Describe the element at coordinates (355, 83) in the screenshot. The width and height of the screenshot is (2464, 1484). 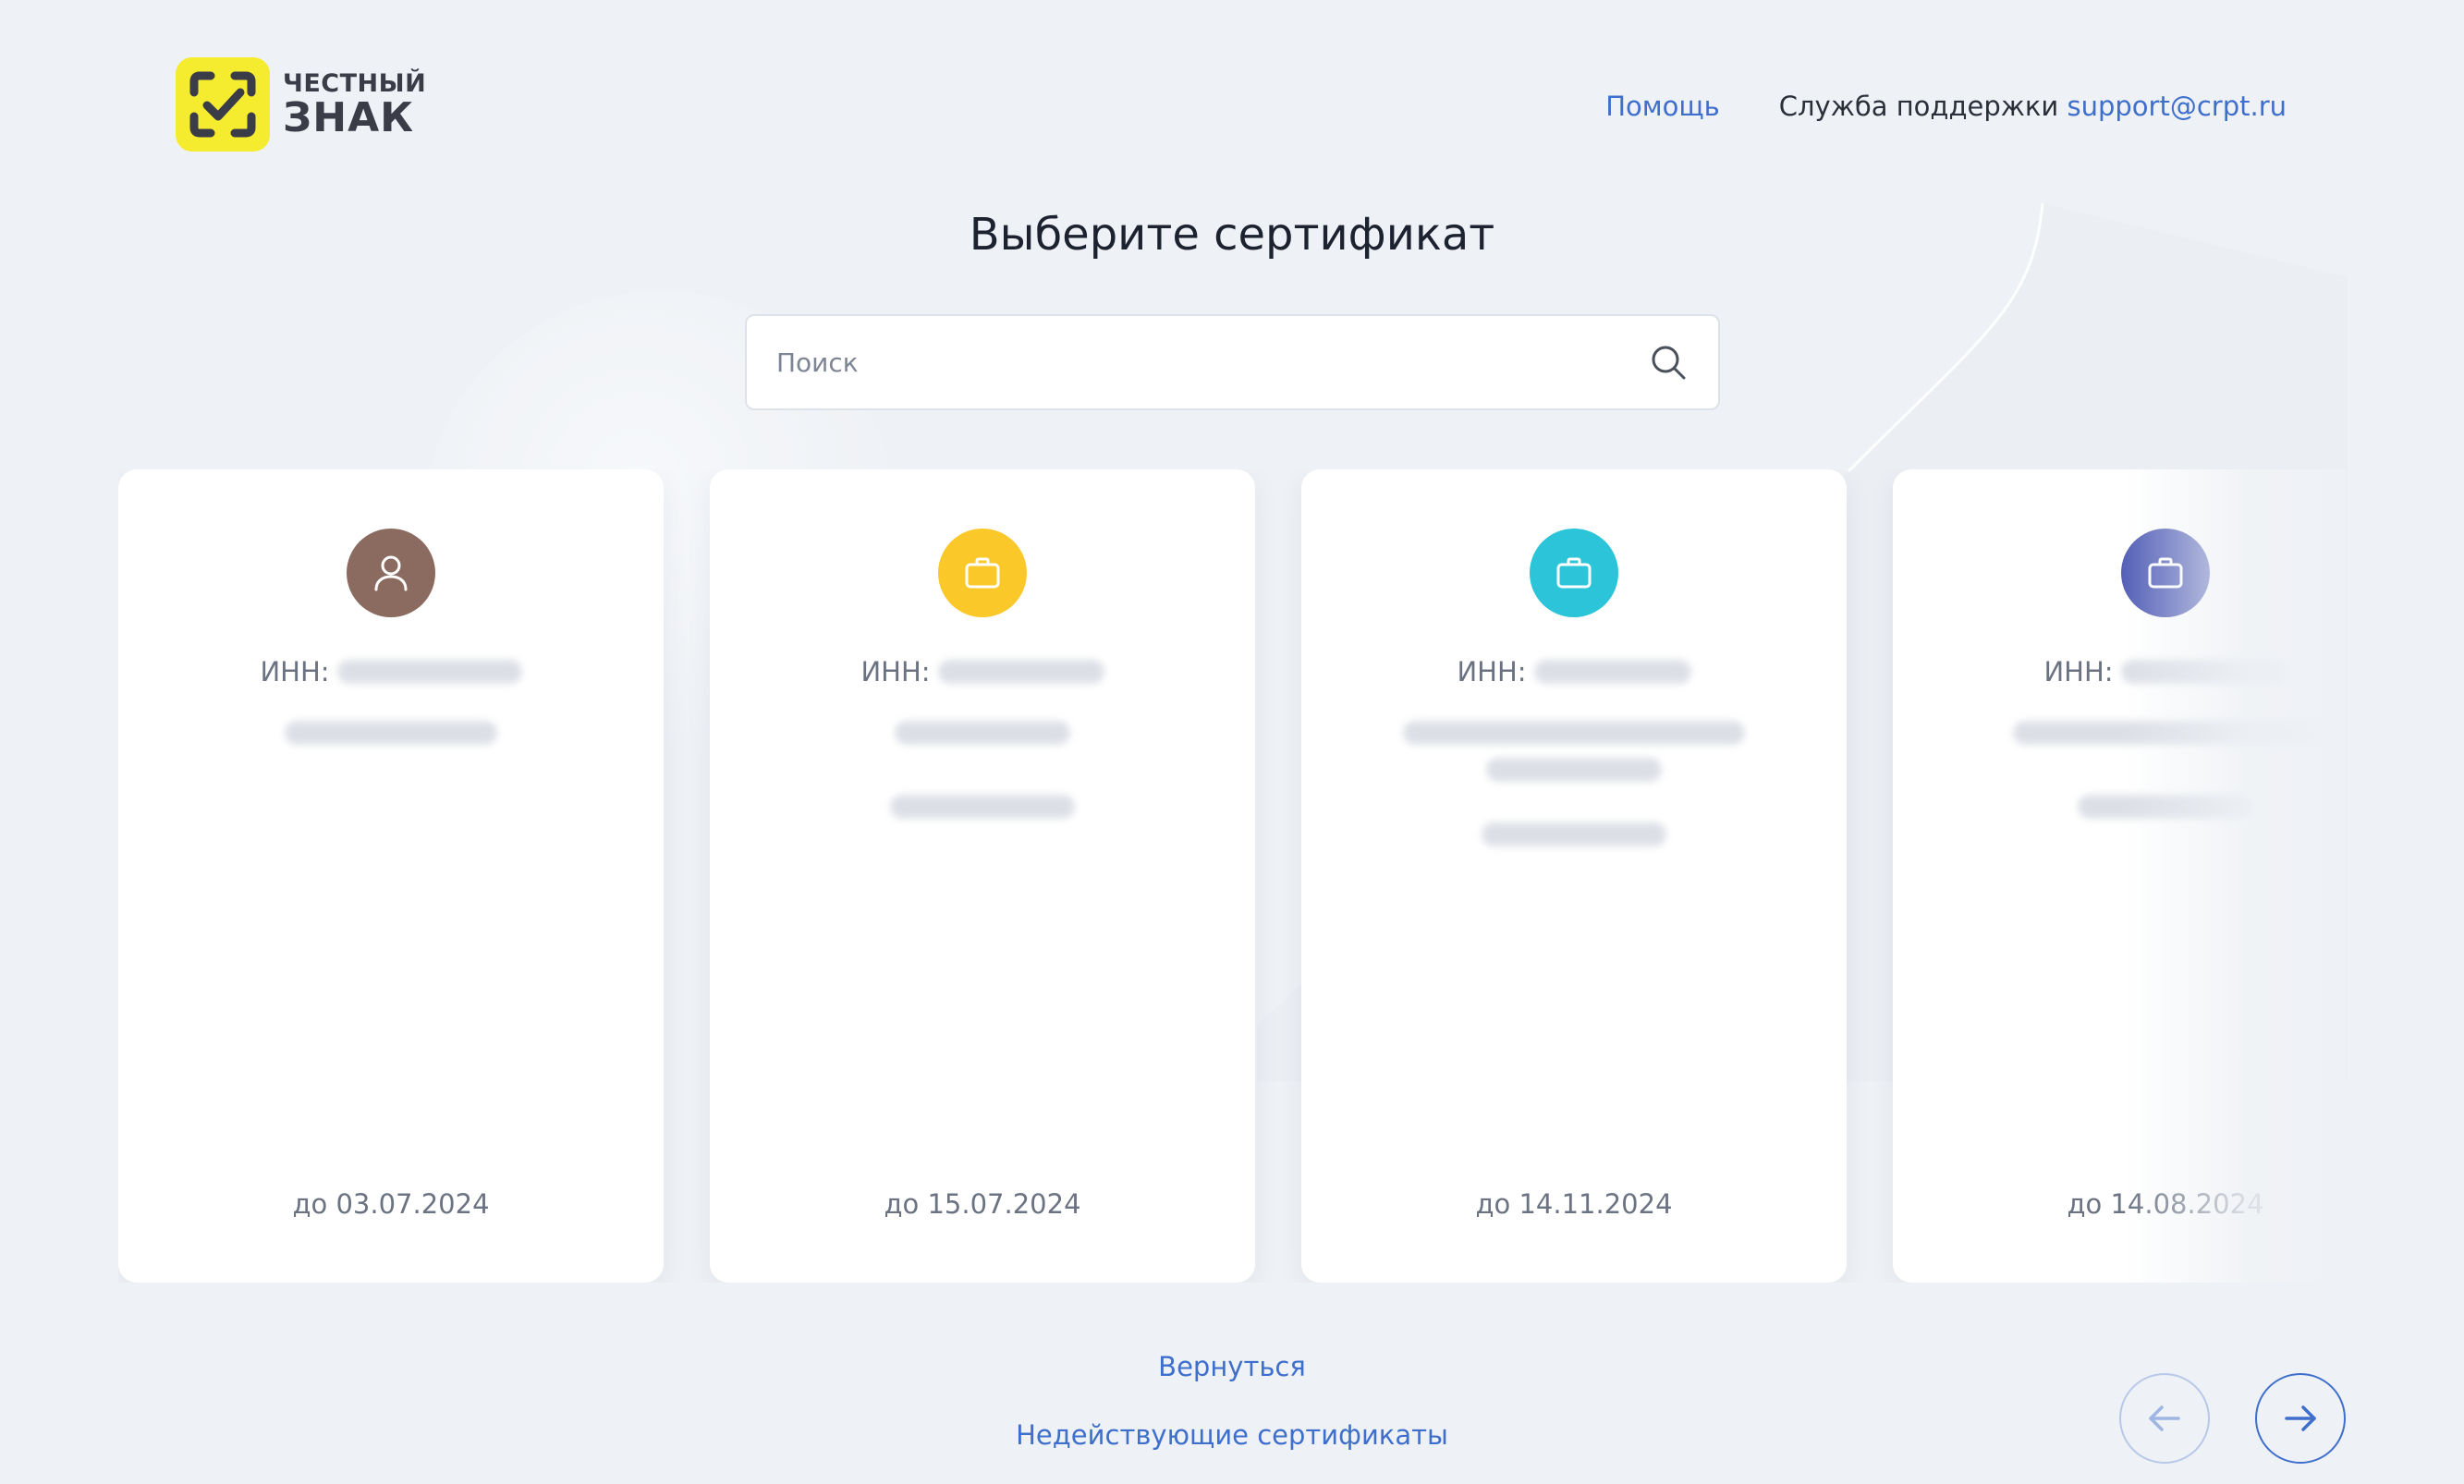
I see `logo-line-1: ЧЕСТНЫЙ` at that location.